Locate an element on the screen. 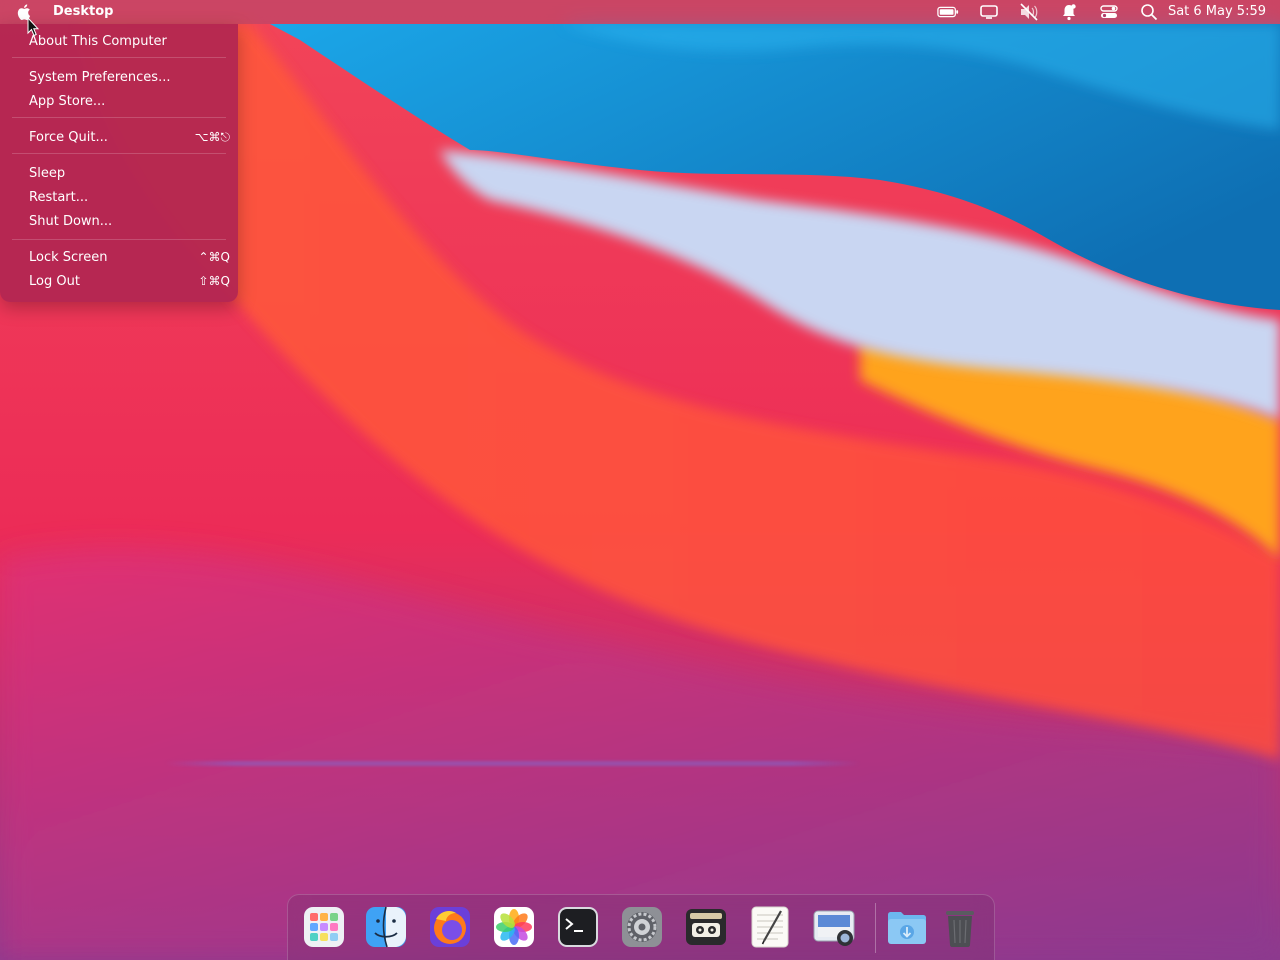 Image resolution: width=1280 pixels, height=960 pixels. system-preferences-icon is located at coordinates (642, 927).